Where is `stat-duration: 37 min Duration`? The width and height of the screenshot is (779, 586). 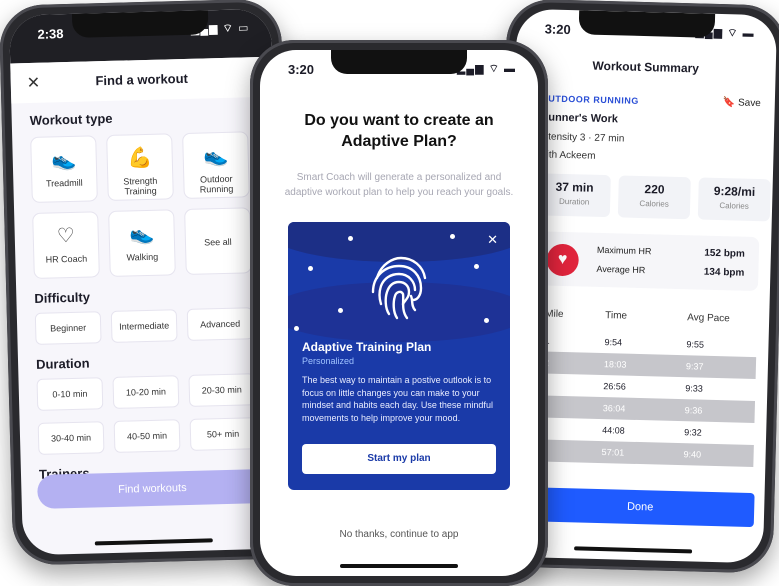 stat-duration: 37 min Duration is located at coordinates (574, 195).